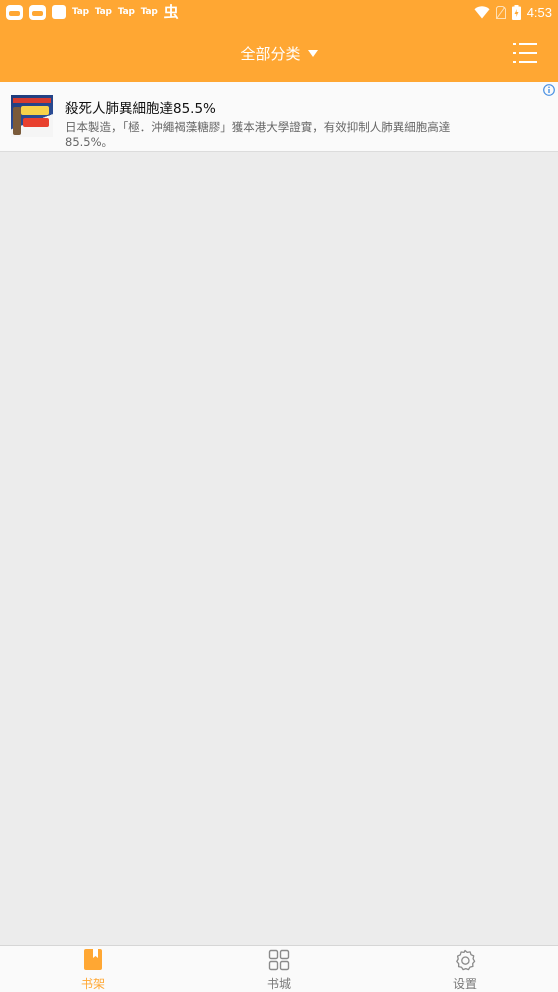 This screenshot has width=558, height=992. I want to click on ad-title: 殺死人肺異細胞達85.5%, so click(140, 109).